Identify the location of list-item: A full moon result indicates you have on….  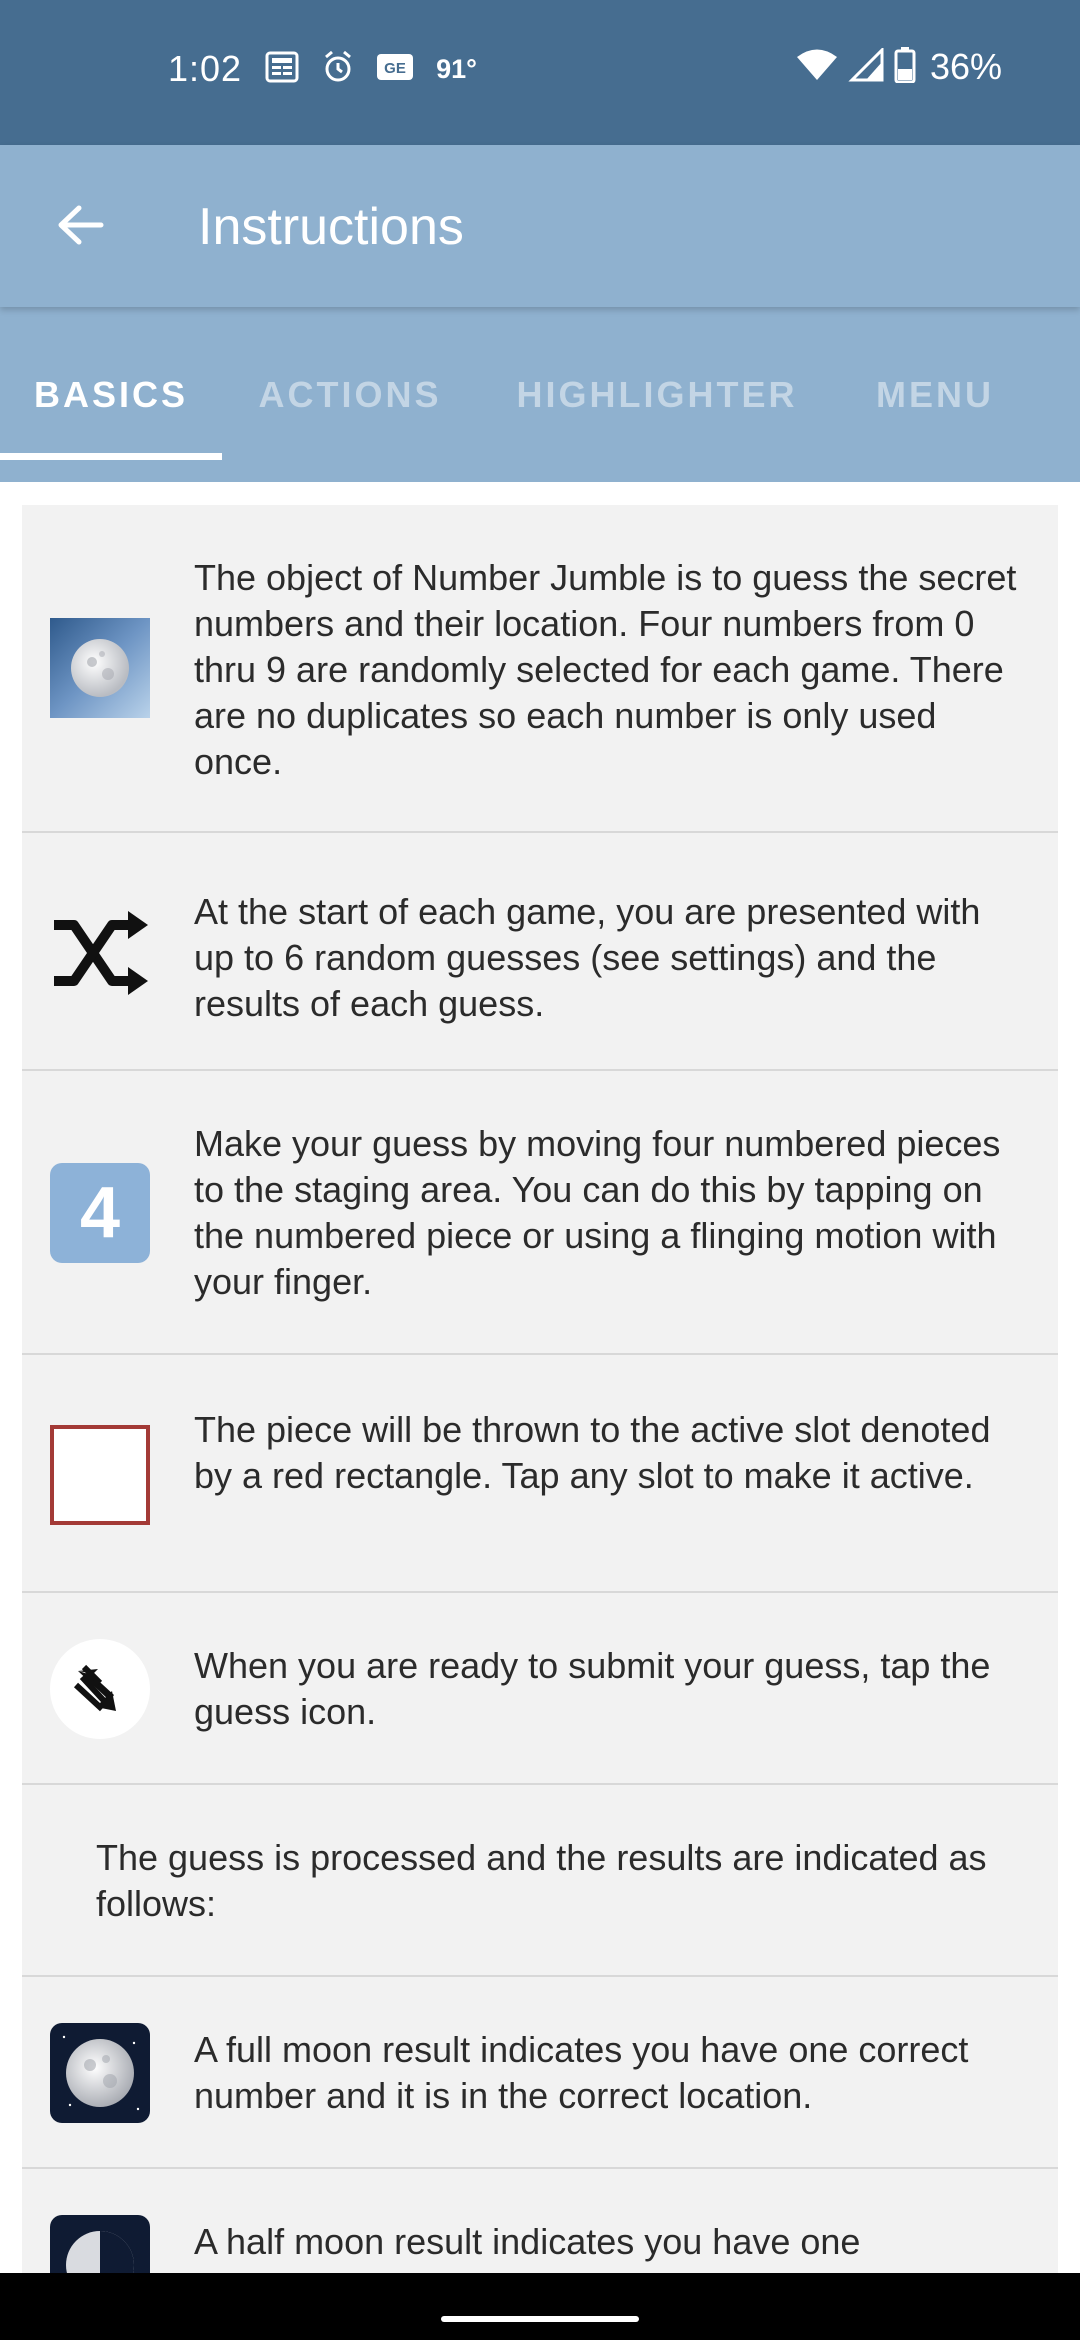
(540, 2073).